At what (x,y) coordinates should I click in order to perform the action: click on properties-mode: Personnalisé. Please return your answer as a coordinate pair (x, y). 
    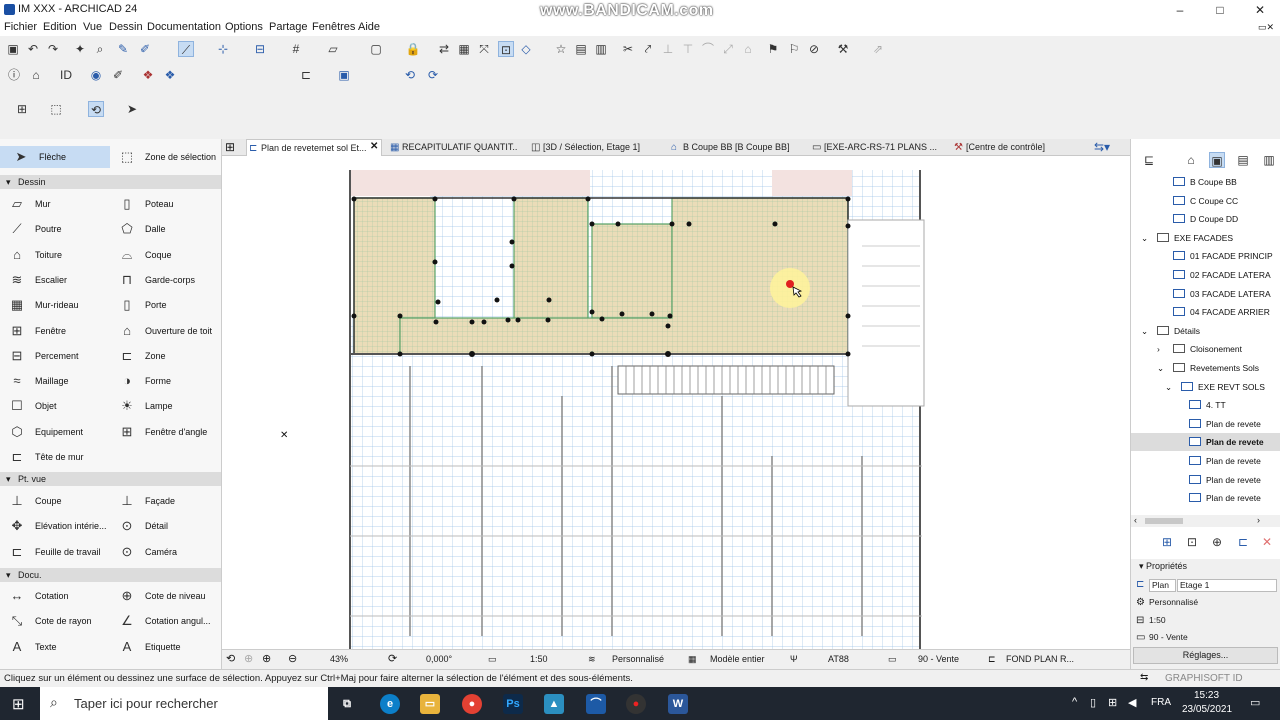
    Looking at the image, I should click on (1173, 602).